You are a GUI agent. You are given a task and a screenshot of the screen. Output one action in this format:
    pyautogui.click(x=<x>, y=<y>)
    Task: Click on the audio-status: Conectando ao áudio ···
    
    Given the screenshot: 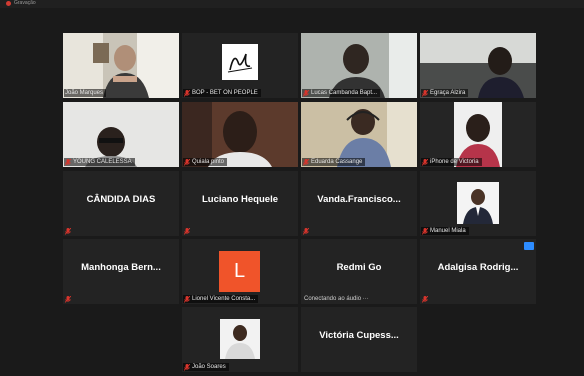 What is the action you would take?
    pyautogui.click(x=336, y=299)
    